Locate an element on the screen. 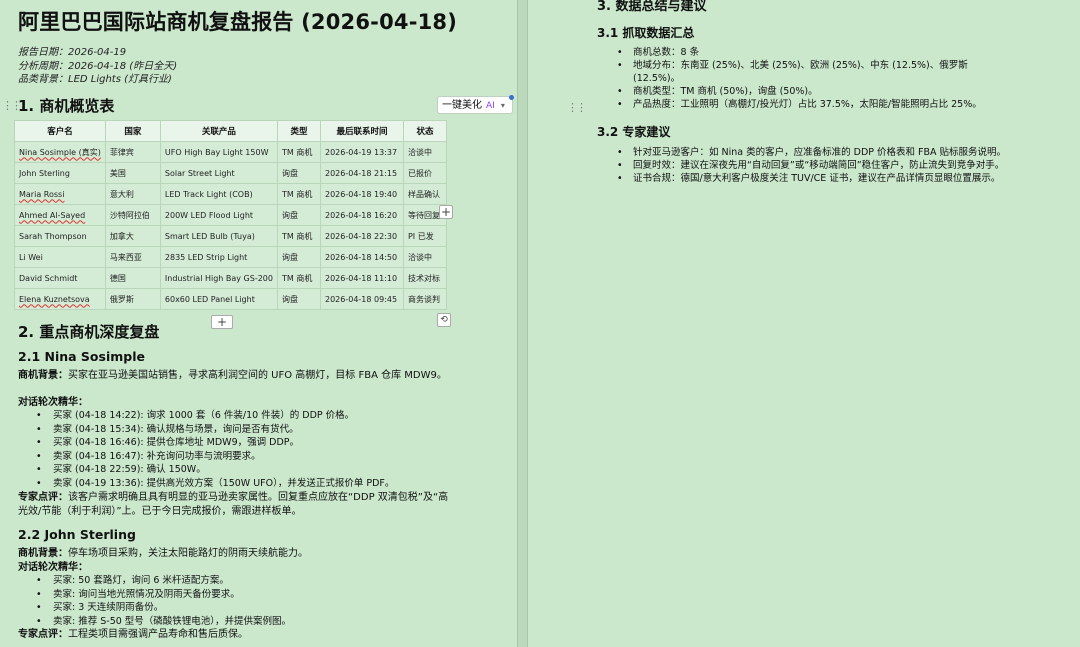  cell-country: 菲律宾 is located at coordinates (132, 152).